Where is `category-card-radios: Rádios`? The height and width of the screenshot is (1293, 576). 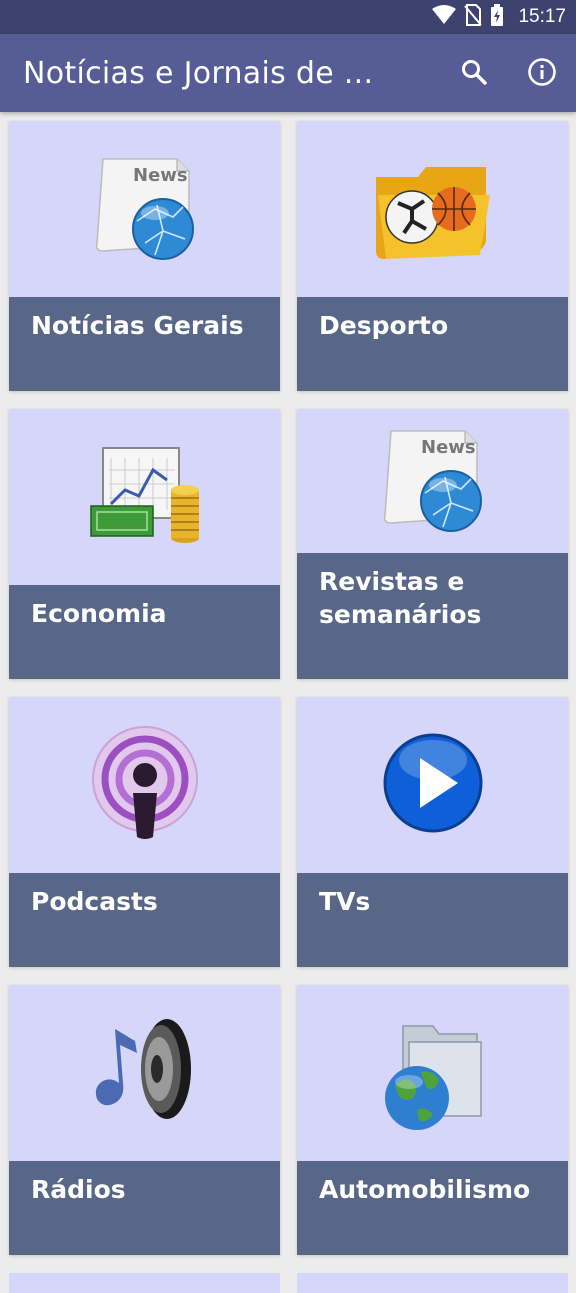 category-card-radios: Rádios is located at coordinates (144, 1120).